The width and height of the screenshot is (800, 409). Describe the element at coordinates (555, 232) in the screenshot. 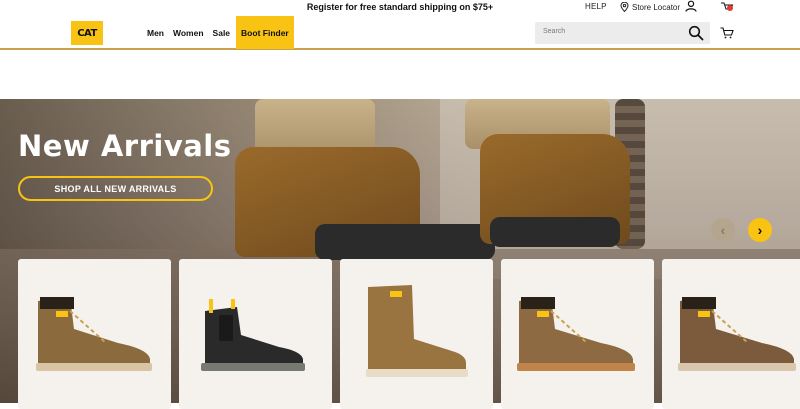

I see `hero-boot-right-sole` at that location.